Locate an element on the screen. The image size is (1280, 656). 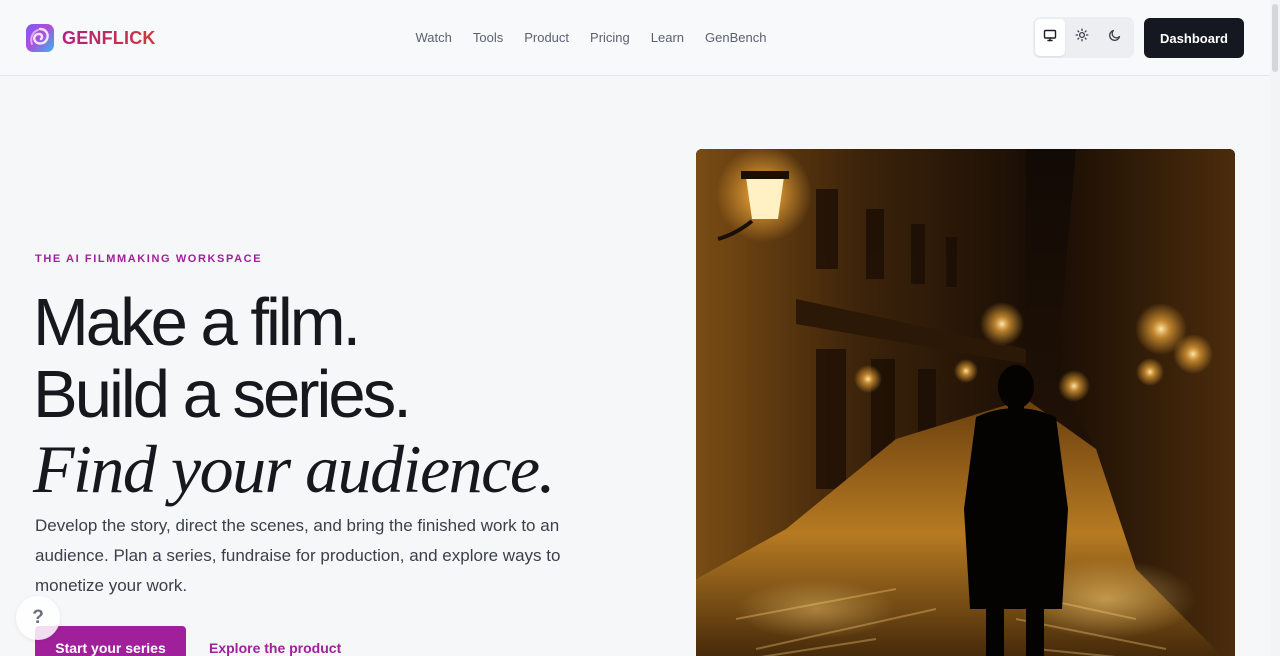
headline-line-1: Make a film. is located at coordinates (197, 322).